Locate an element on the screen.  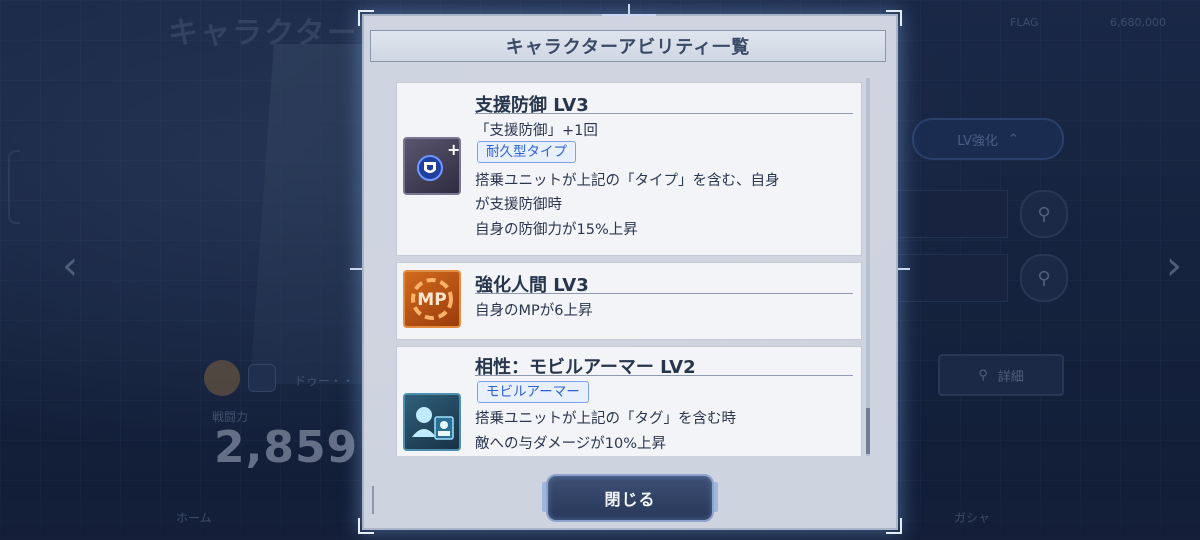
shield-plus-icon: + is located at coordinates (432, 166).